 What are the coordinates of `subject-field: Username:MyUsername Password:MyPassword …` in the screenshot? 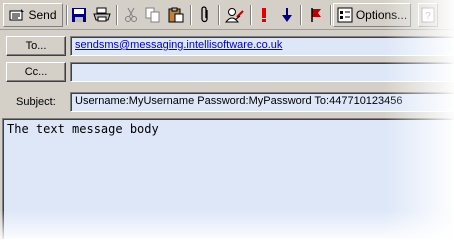 It's located at (262, 102).